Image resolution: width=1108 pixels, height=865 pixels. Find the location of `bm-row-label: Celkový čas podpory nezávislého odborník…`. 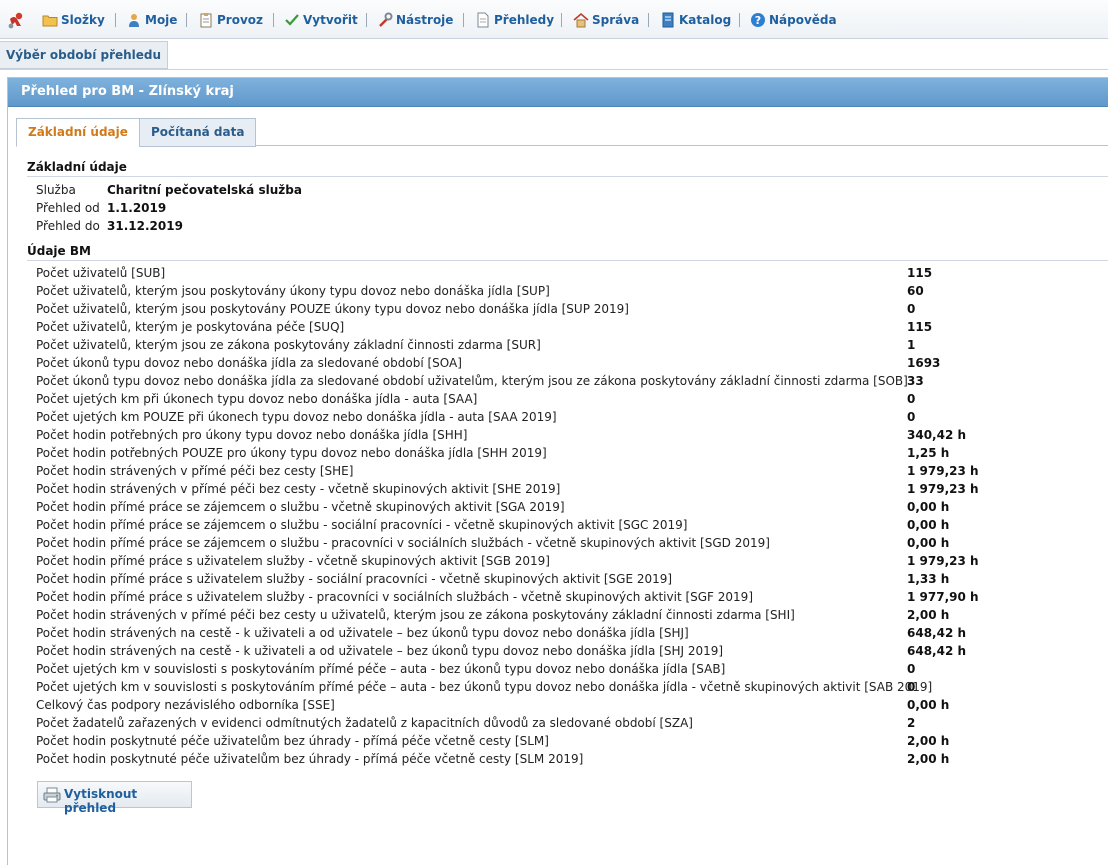

bm-row-label: Celkový čas podpory nezávislého odborník… is located at coordinates (185, 705).